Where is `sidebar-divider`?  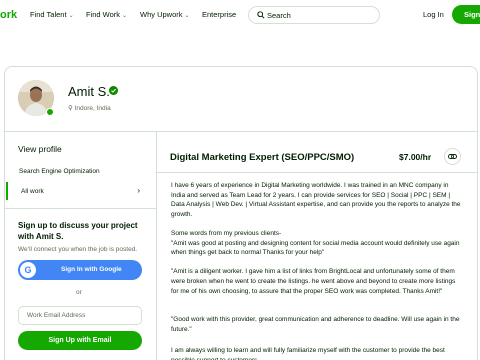
sidebar-divider is located at coordinates (80, 208).